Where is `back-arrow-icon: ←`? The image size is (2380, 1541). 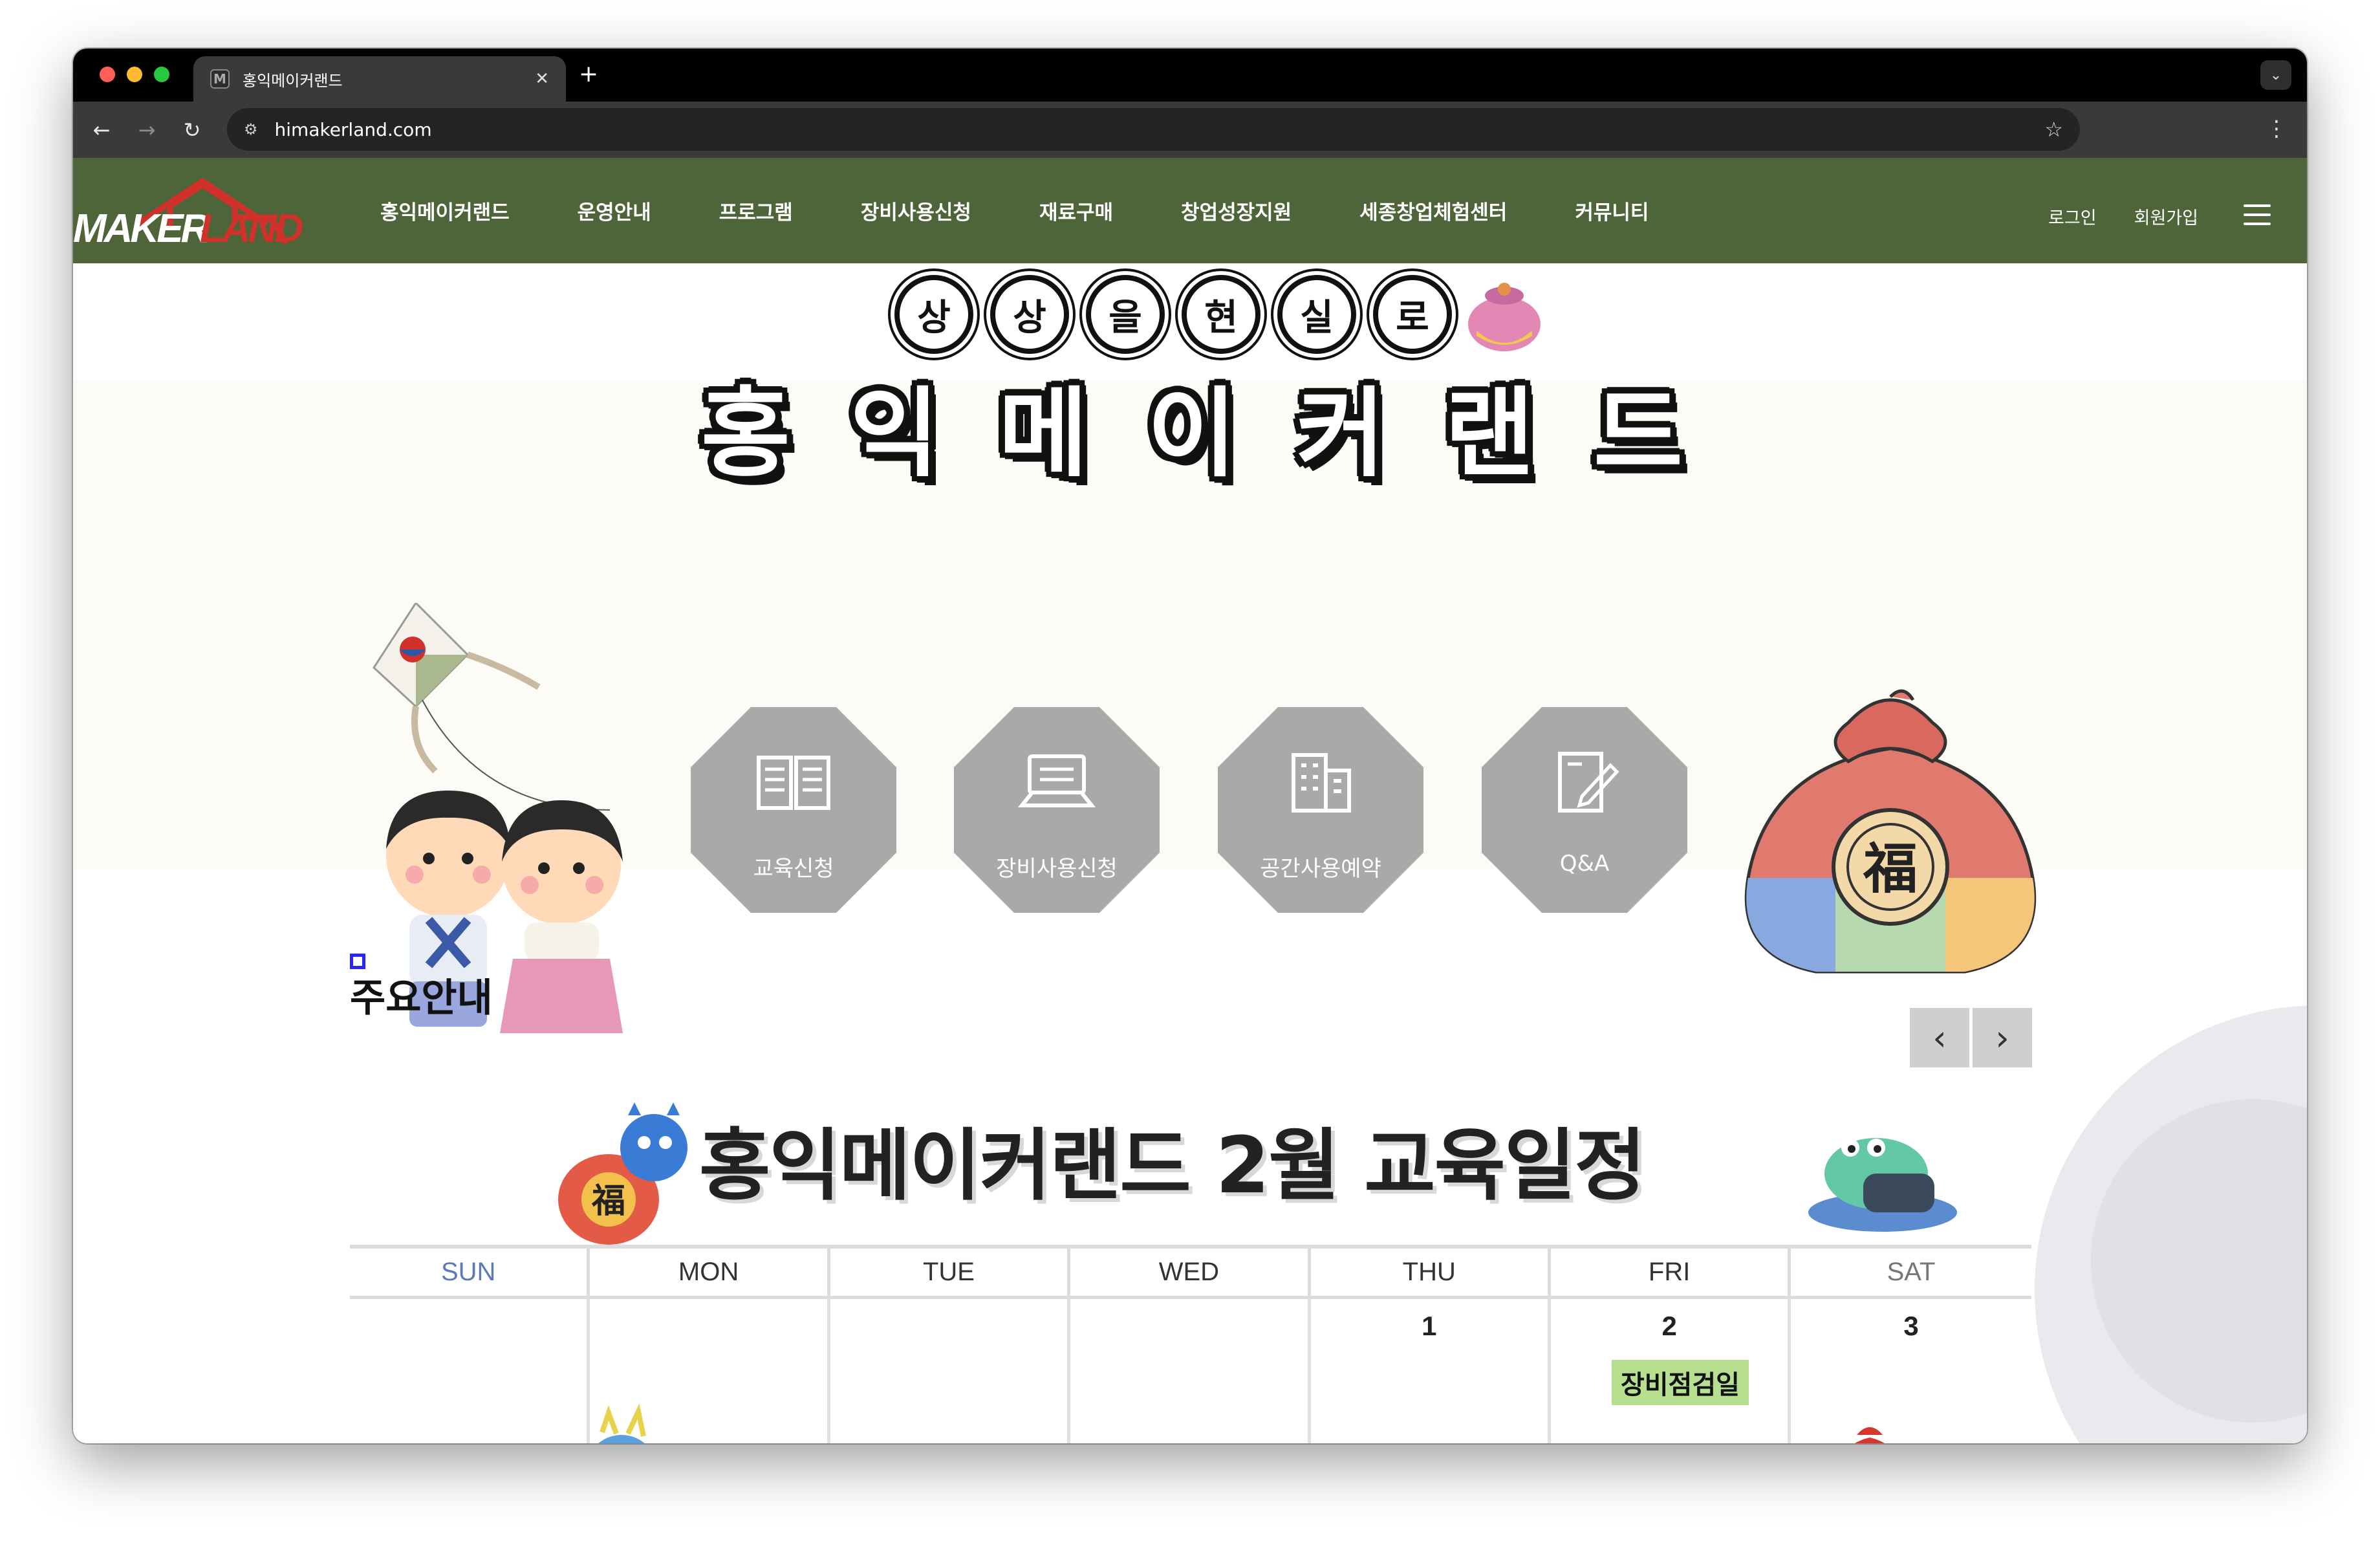 back-arrow-icon: ← is located at coordinates (101, 130).